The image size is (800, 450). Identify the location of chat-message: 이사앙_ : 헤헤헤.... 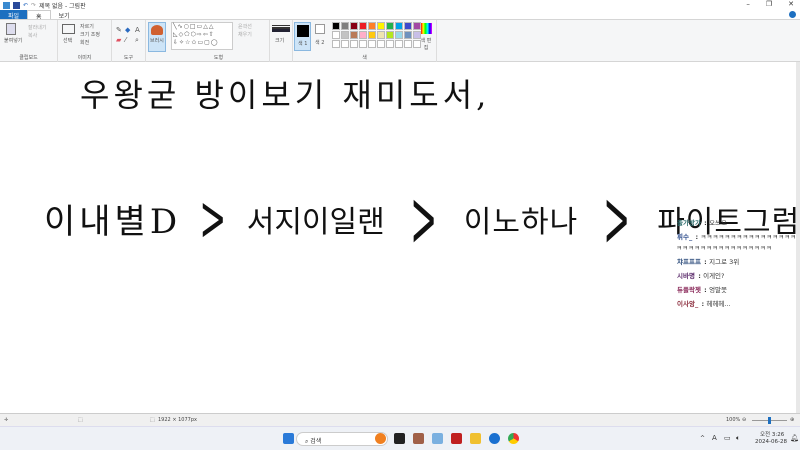
(737, 304).